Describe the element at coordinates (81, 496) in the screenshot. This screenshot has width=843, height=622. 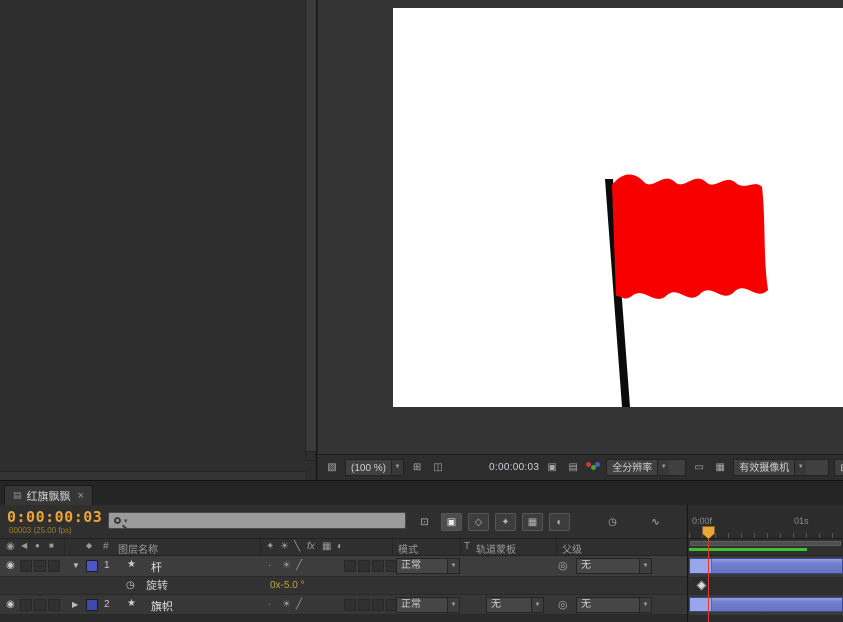
I see `close-icon: ×` at that location.